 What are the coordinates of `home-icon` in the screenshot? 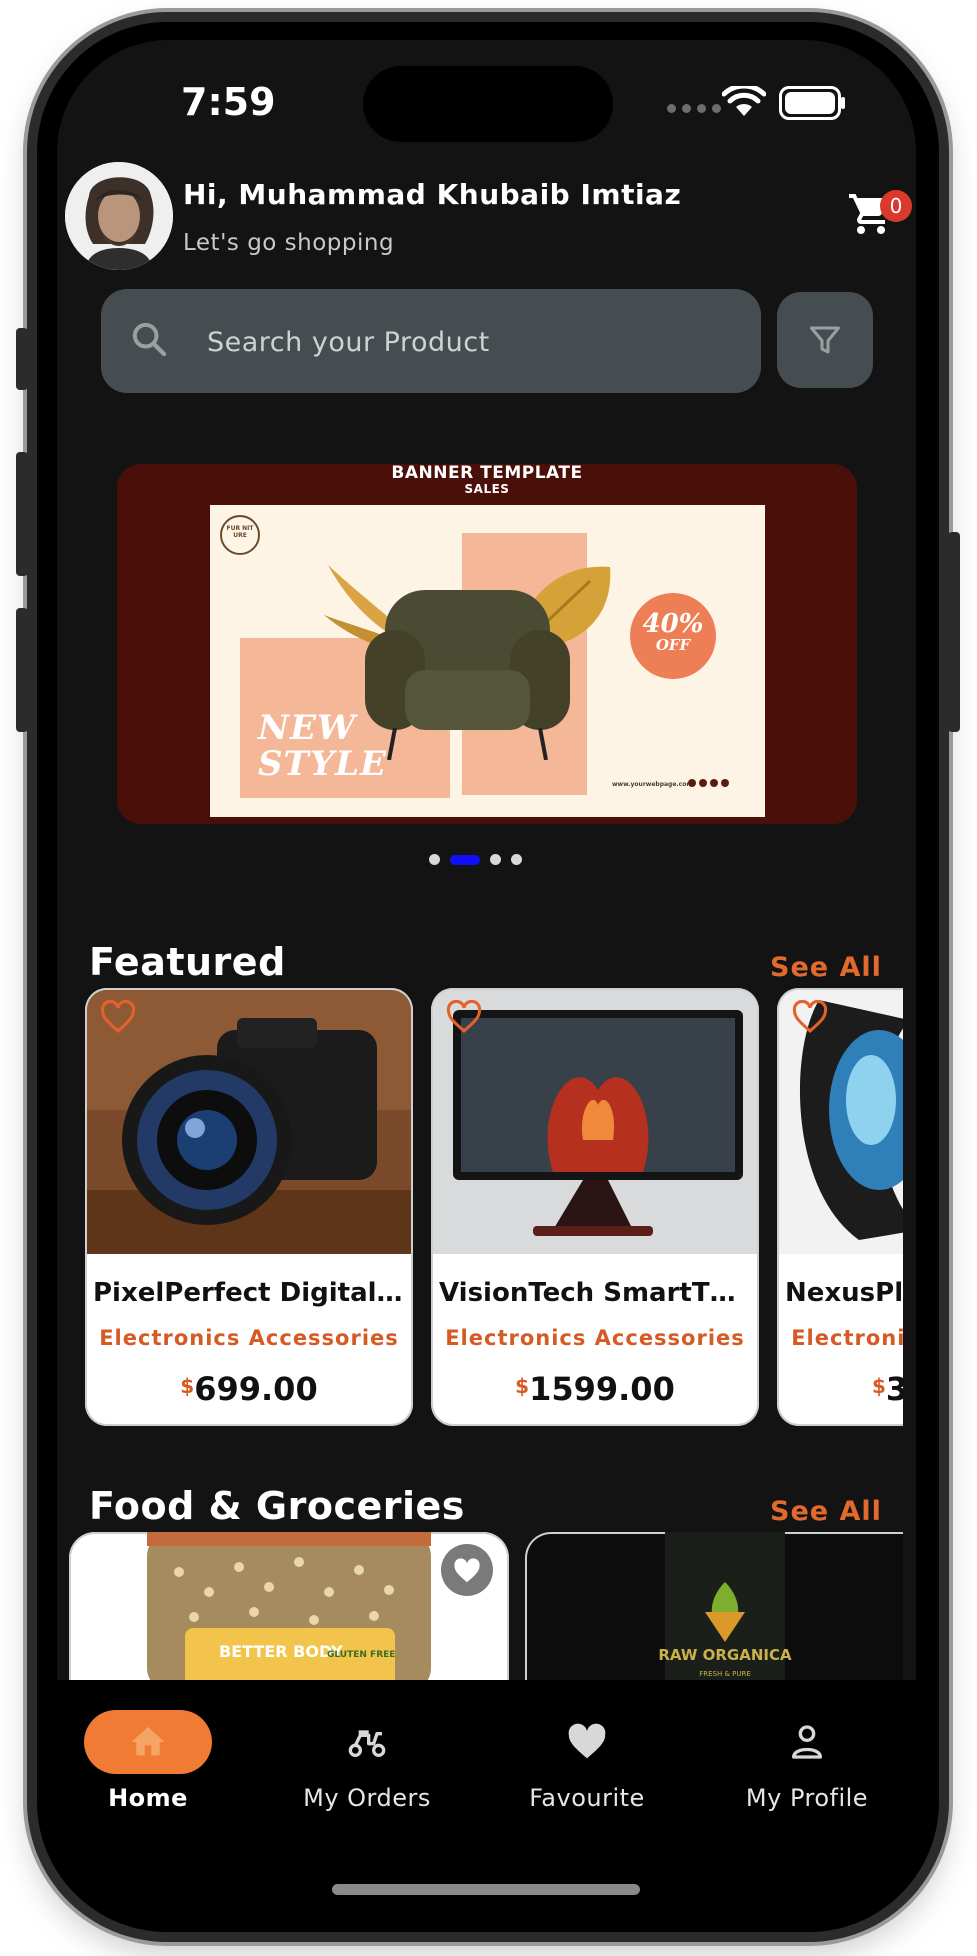 It's located at (148, 1741).